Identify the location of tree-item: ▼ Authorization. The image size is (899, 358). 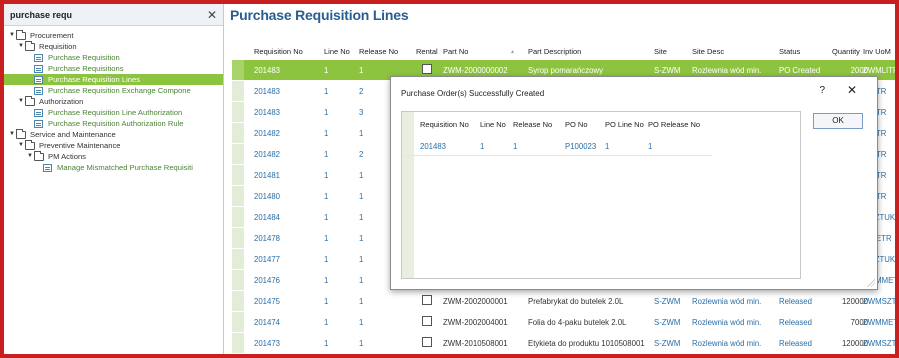
(113, 101).